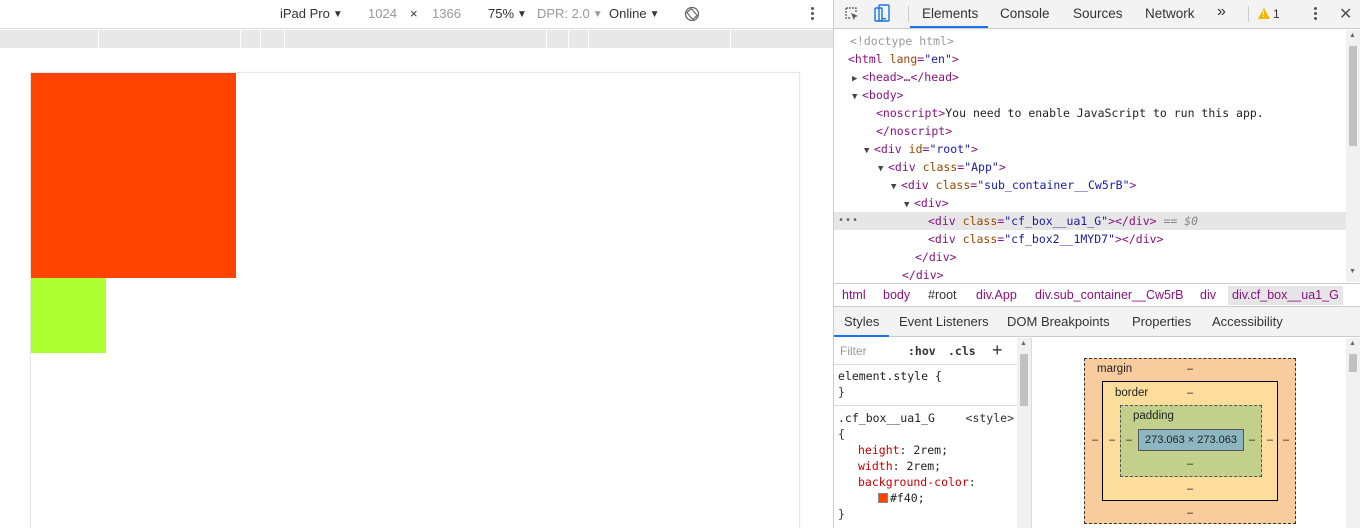 Image resolution: width=1360 pixels, height=528 pixels. I want to click on dom-node-html: <html lang="en">, so click(1090, 59).